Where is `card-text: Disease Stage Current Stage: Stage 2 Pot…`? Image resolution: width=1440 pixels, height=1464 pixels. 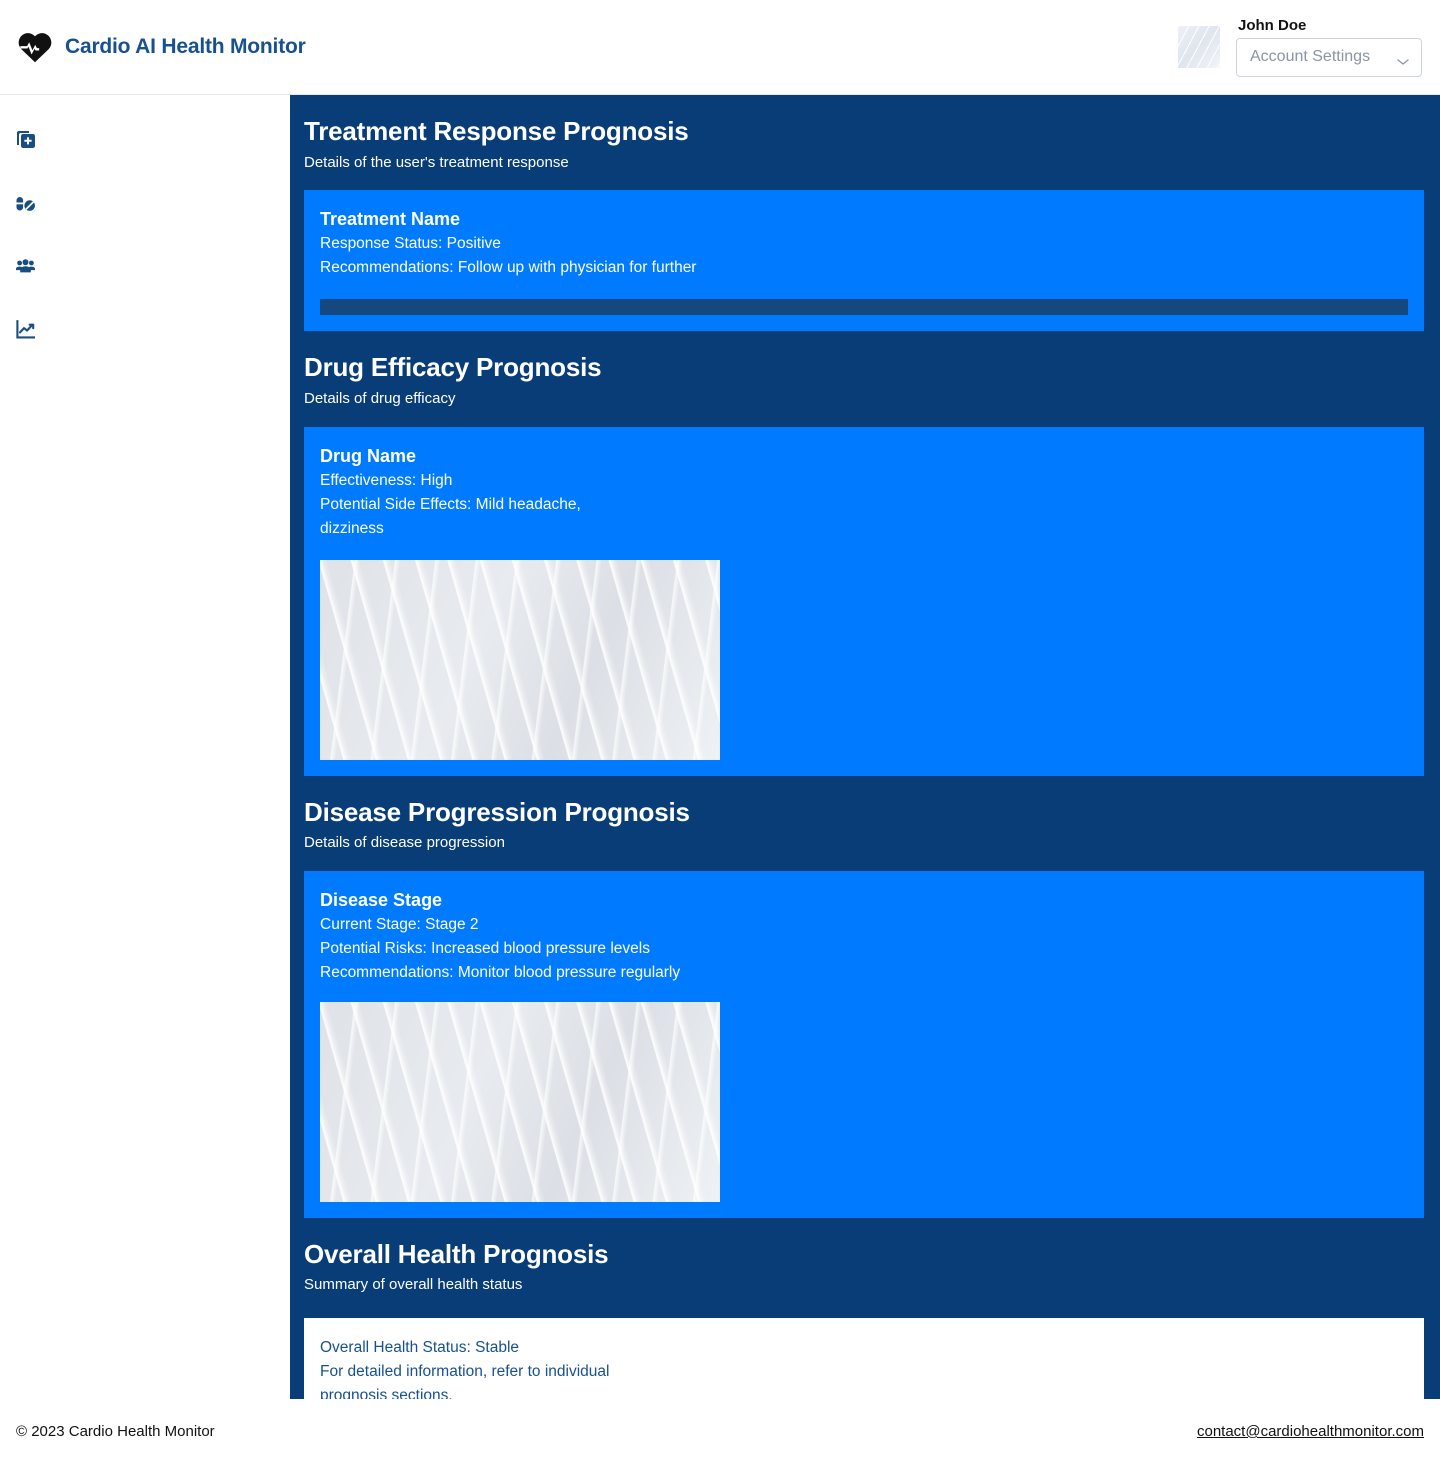 card-text: Disease Stage Current Stage: Stage 2 Pot… is located at coordinates (864, 936).